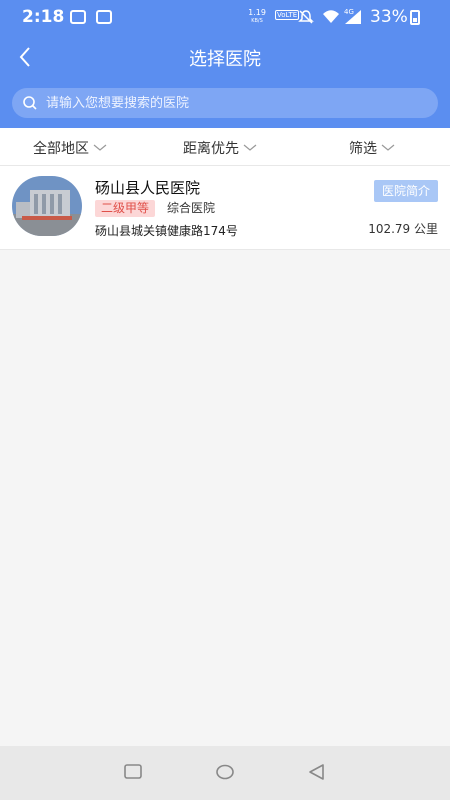 The image size is (450, 800). What do you see at coordinates (389, 17) in the screenshot?
I see `battery-percent: 33%` at bounding box center [389, 17].